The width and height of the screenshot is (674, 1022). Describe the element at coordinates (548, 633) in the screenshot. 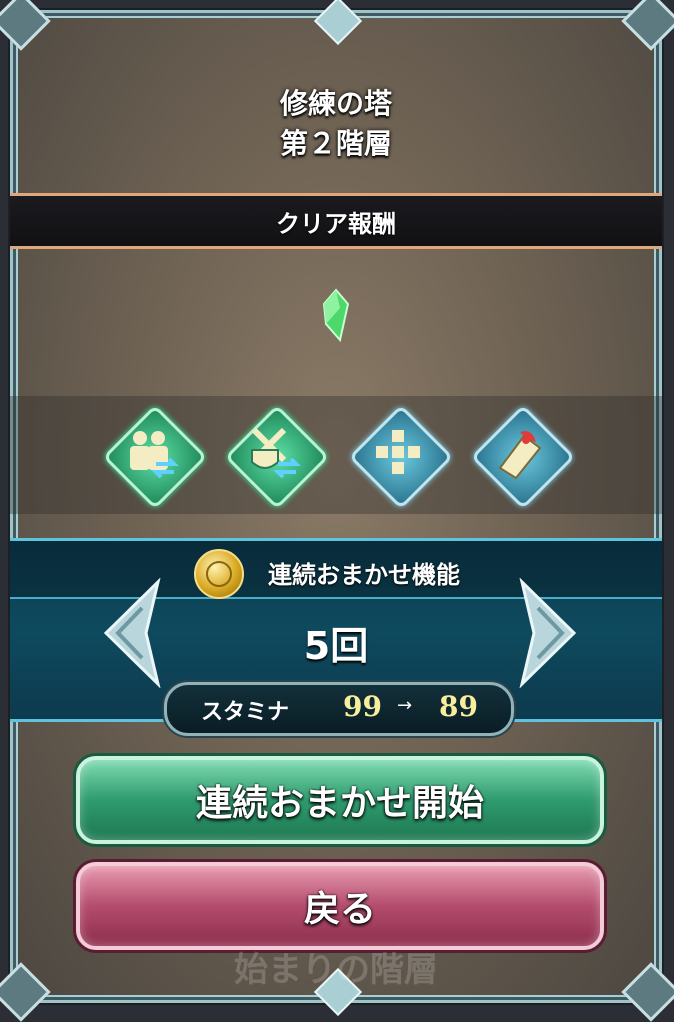

I see `increase-arrow-button` at that location.